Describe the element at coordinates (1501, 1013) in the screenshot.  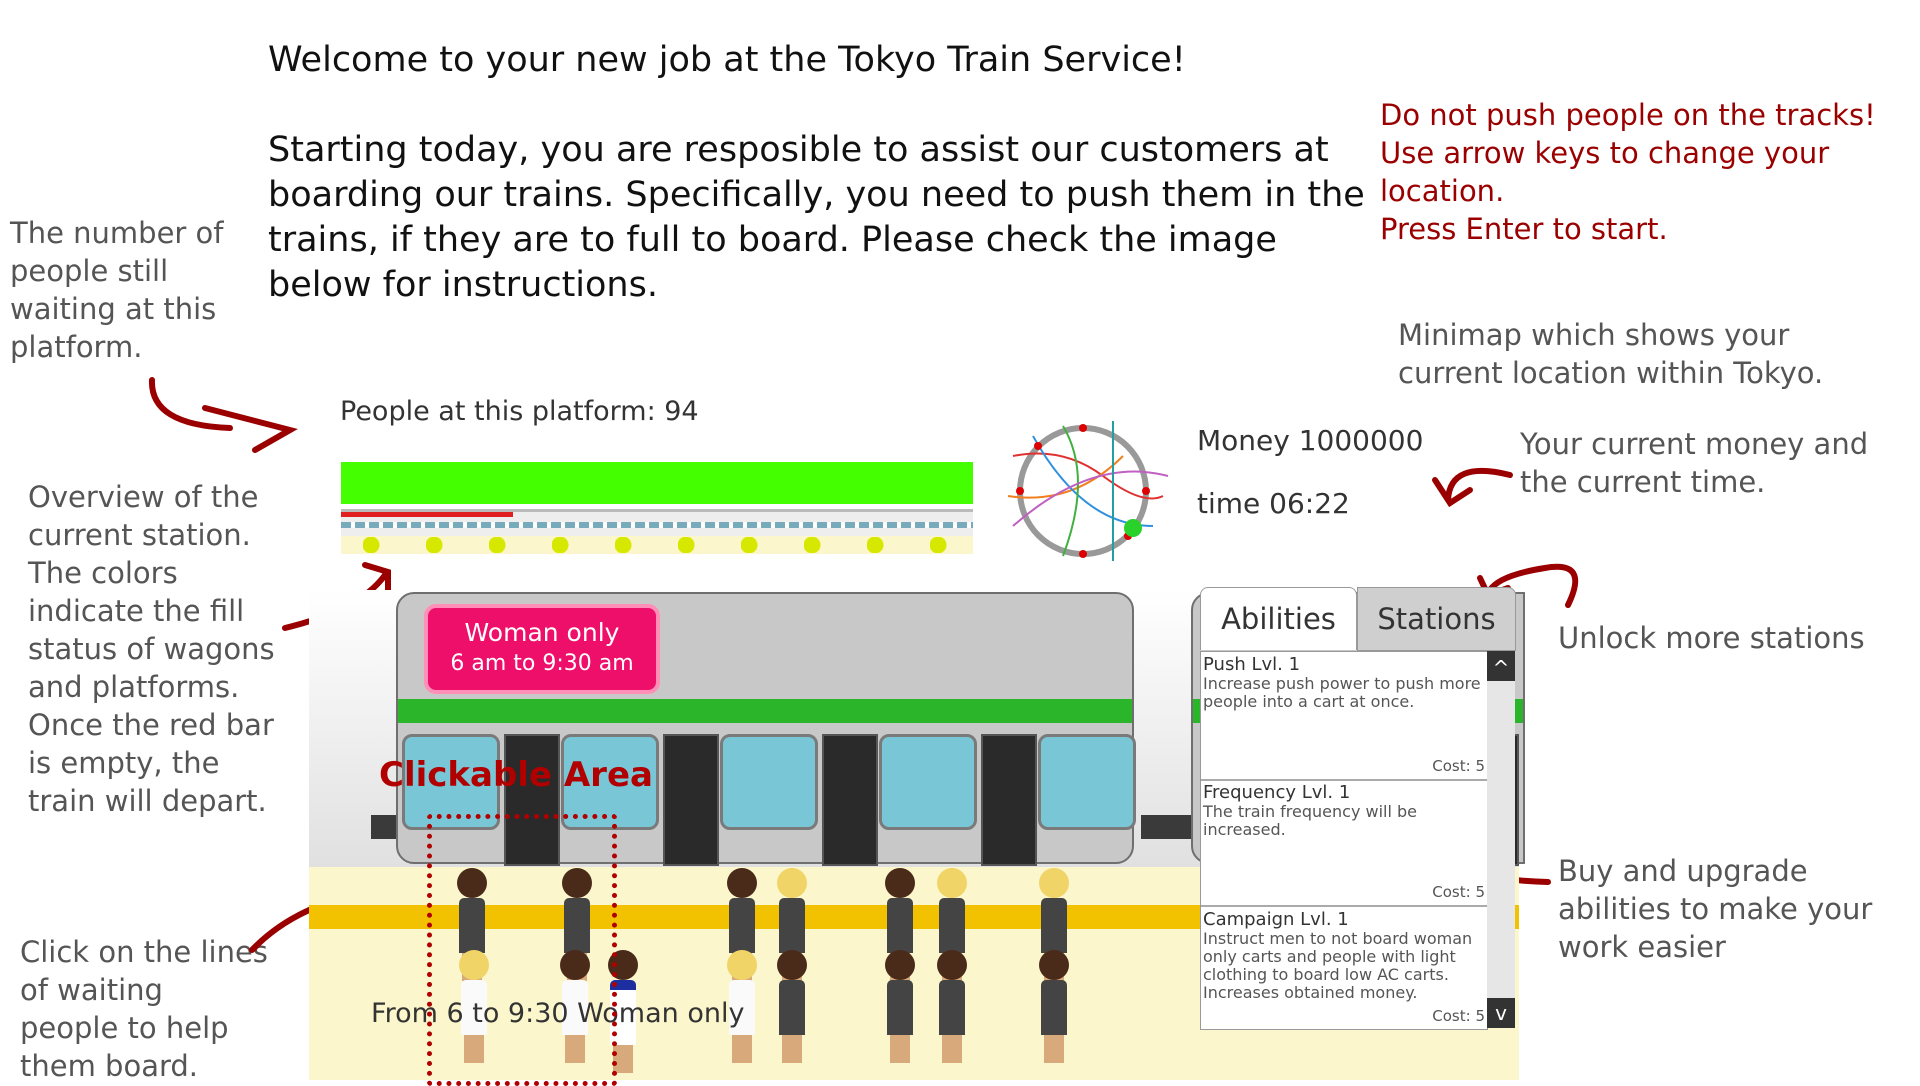
I see `scroll-down-button: v` at that location.